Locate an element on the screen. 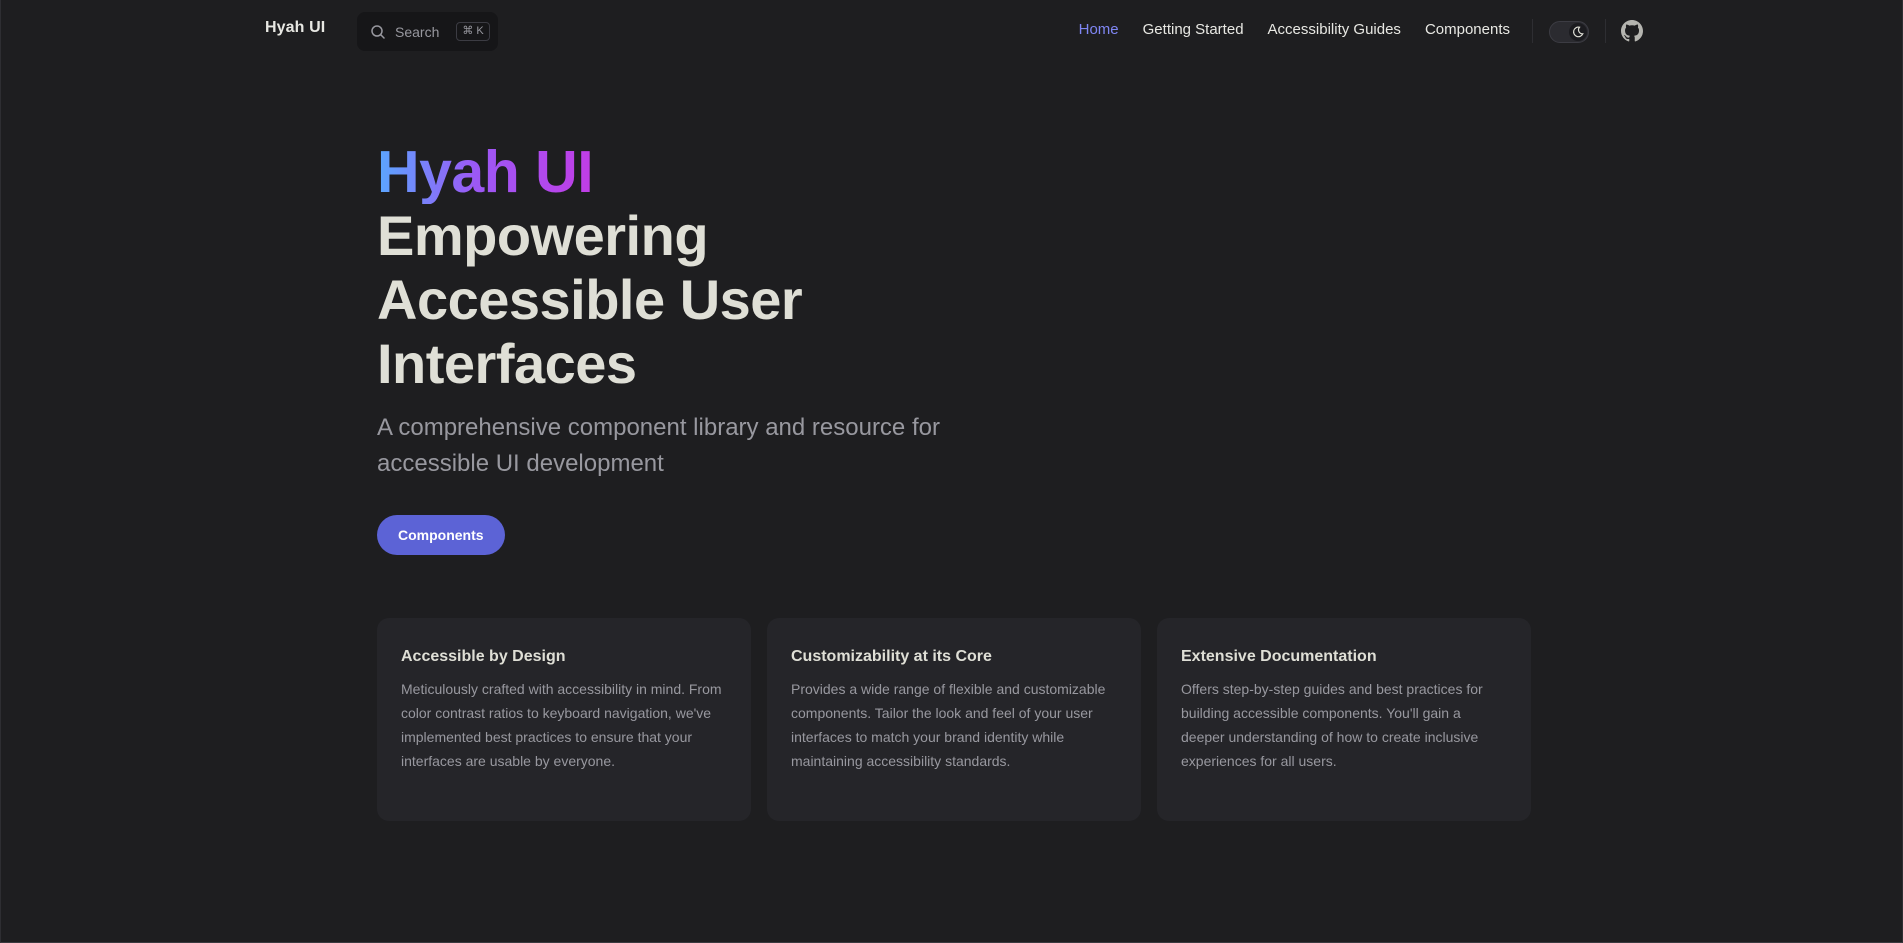  nav-link-components: Components is located at coordinates (1467, 29).